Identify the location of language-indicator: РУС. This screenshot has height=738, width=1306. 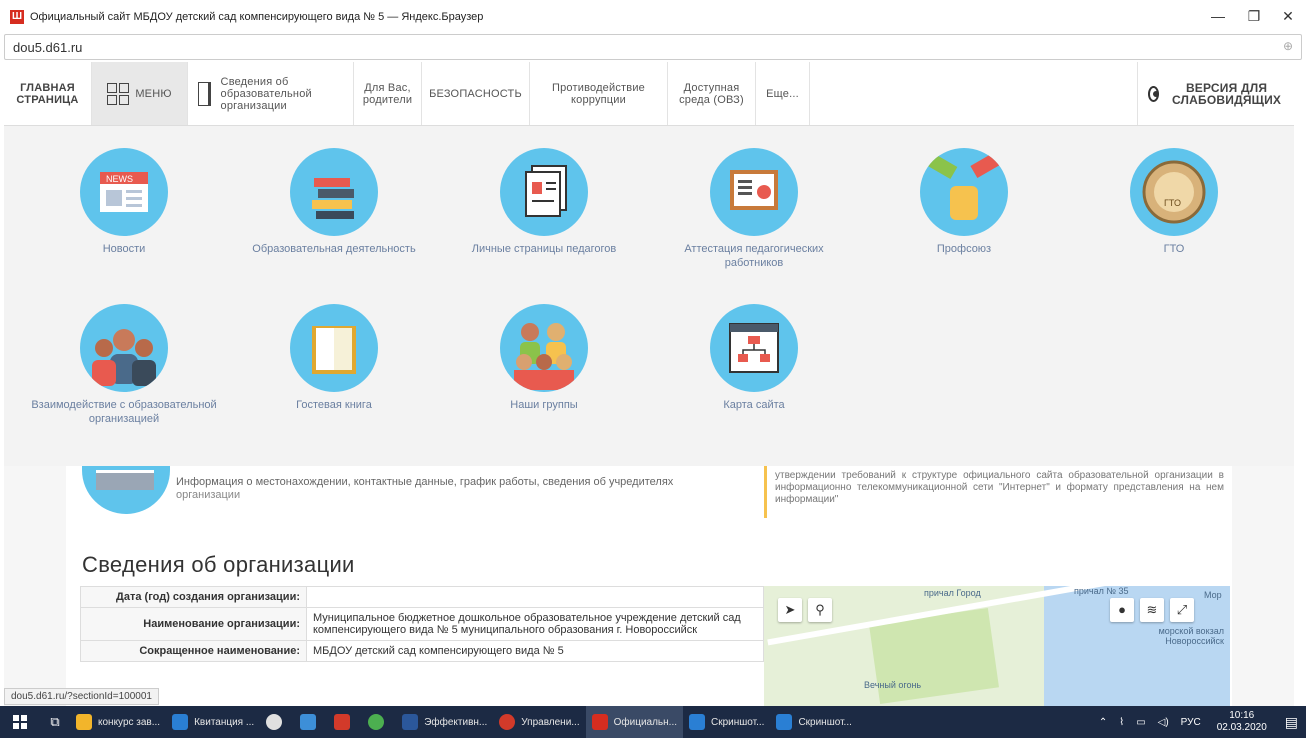
(1191, 722).